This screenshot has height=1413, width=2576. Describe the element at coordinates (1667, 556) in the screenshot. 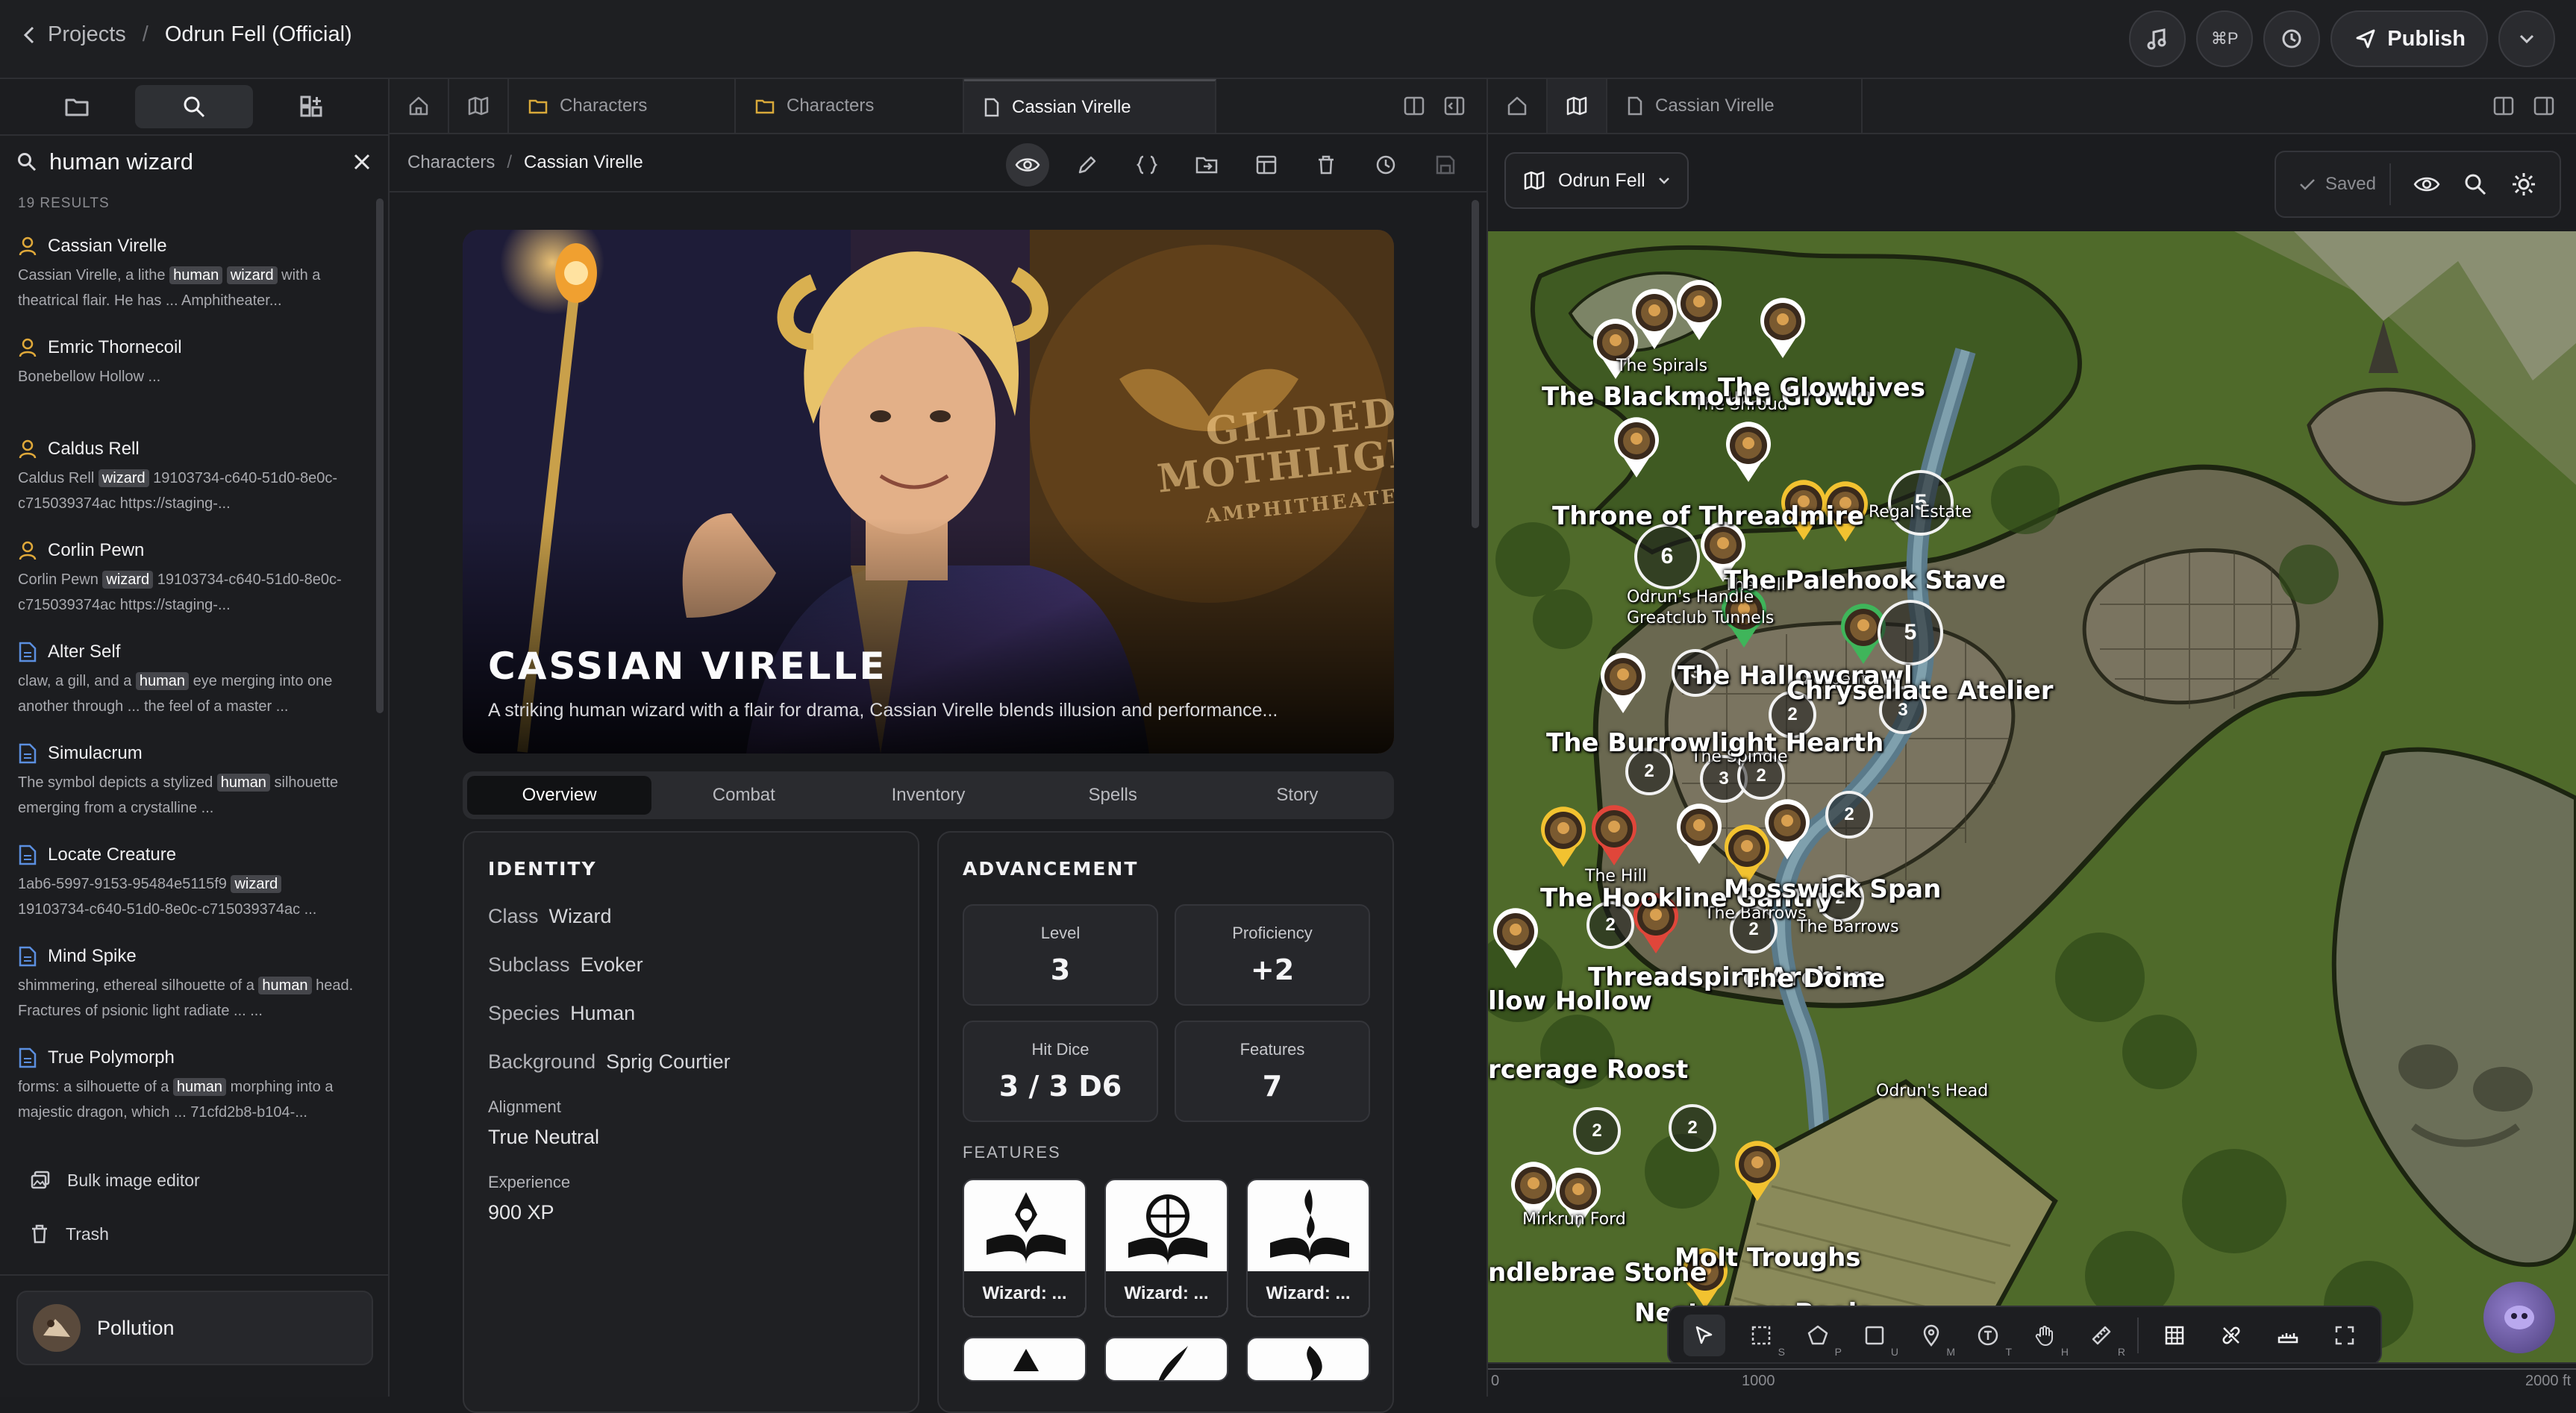

I see `marker-cluster: 6` at that location.